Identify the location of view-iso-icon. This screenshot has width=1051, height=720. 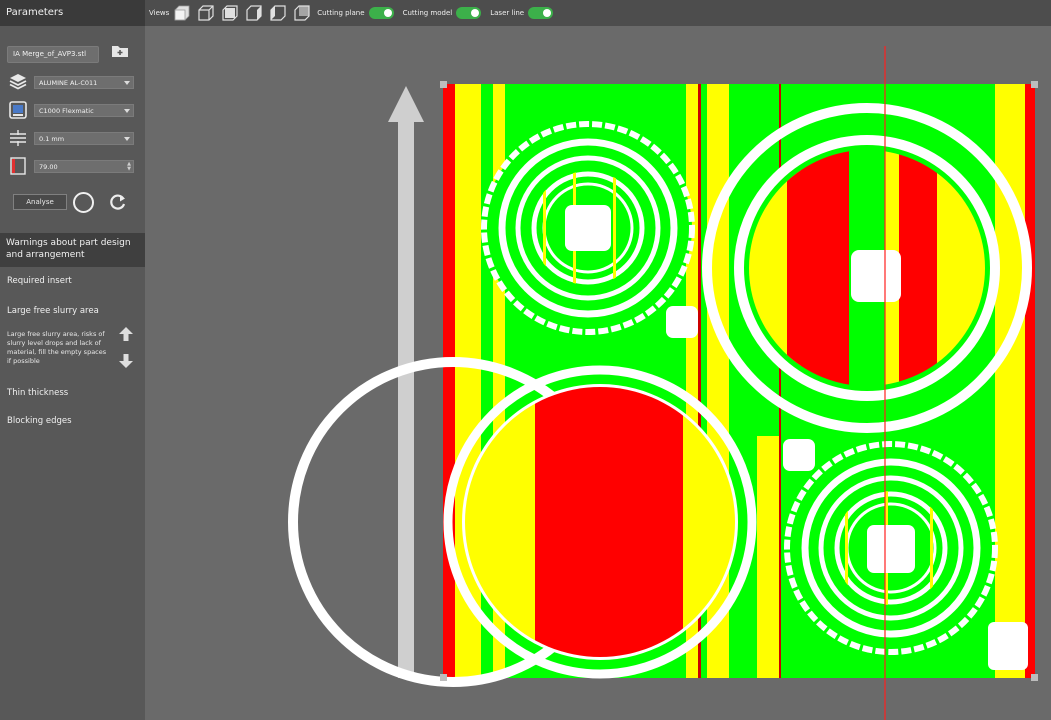
(206, 13).